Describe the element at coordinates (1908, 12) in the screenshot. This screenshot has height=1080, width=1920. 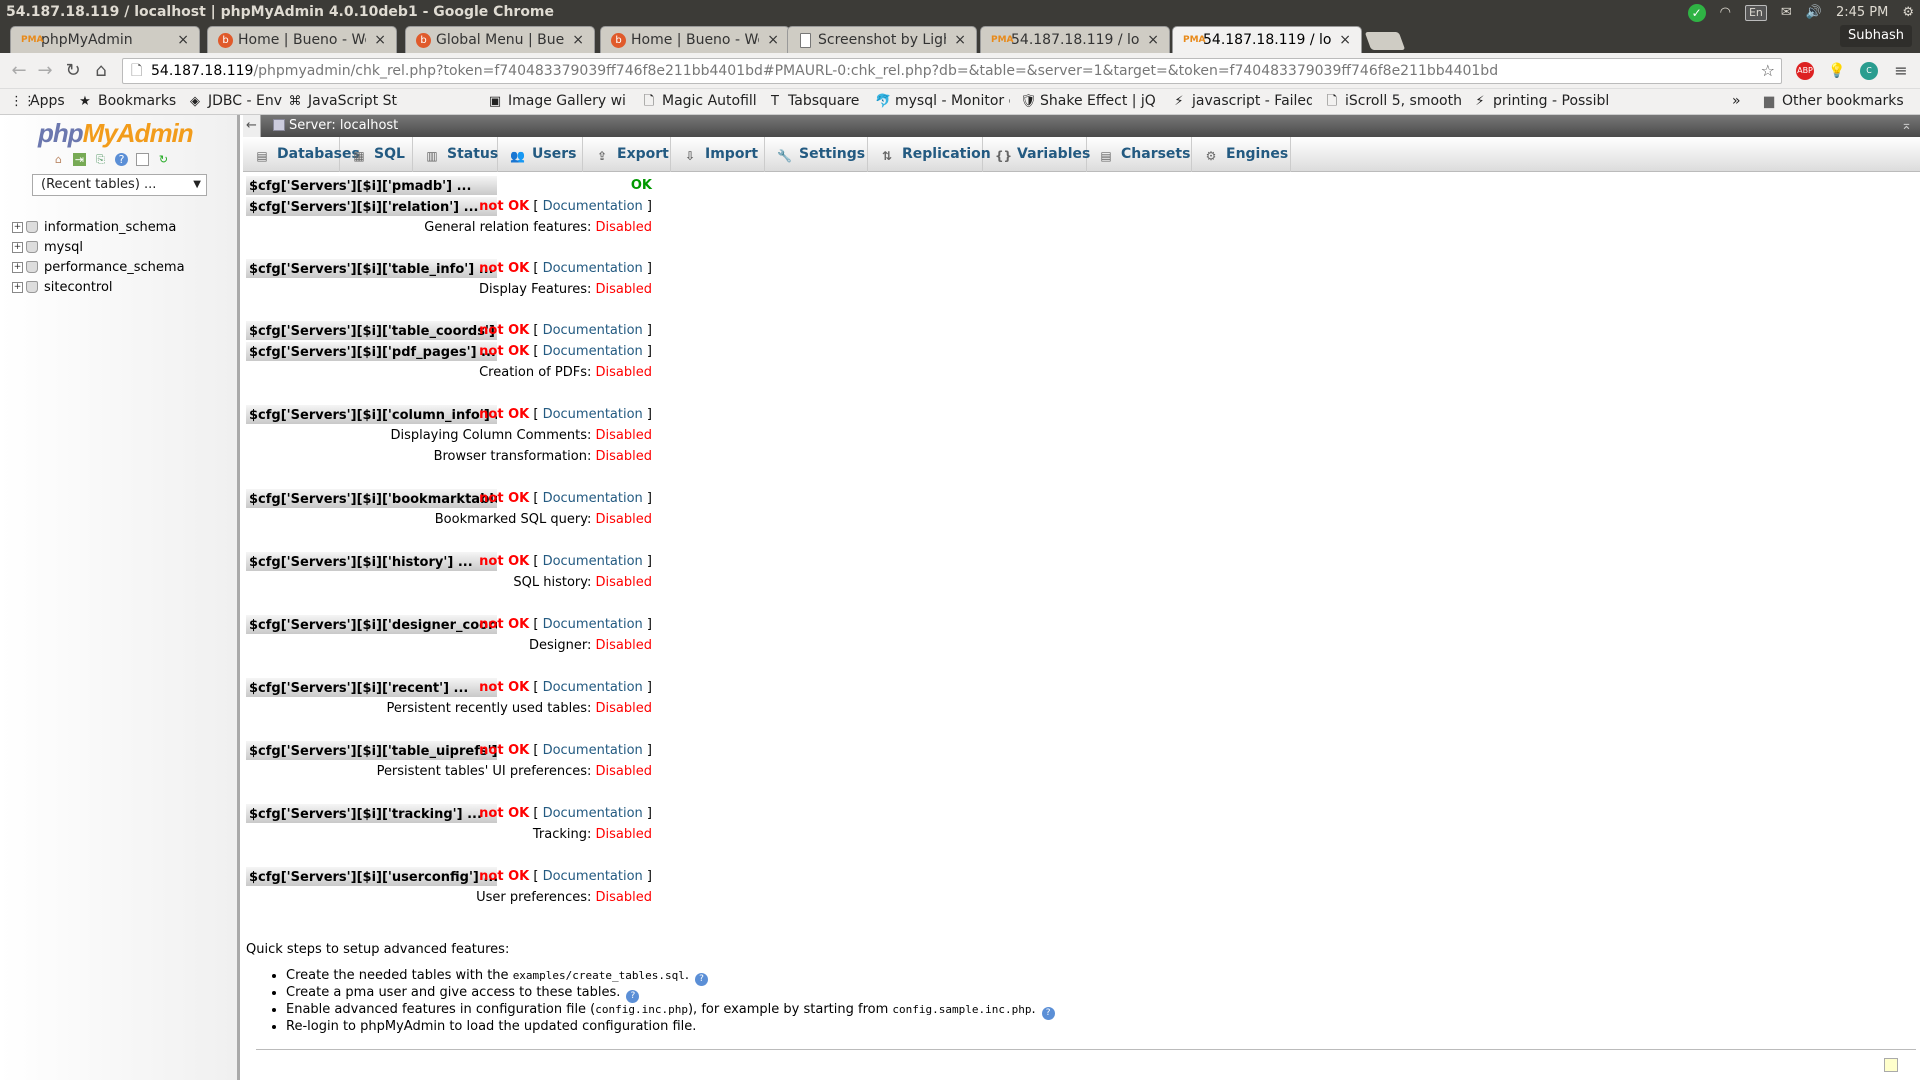
I see `settings-gear-icon: ⚙` at that location.